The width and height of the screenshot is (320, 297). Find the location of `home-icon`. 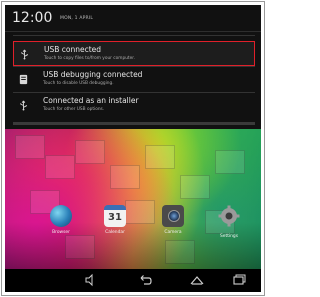

home-icon is located at coordinates (197, 280).